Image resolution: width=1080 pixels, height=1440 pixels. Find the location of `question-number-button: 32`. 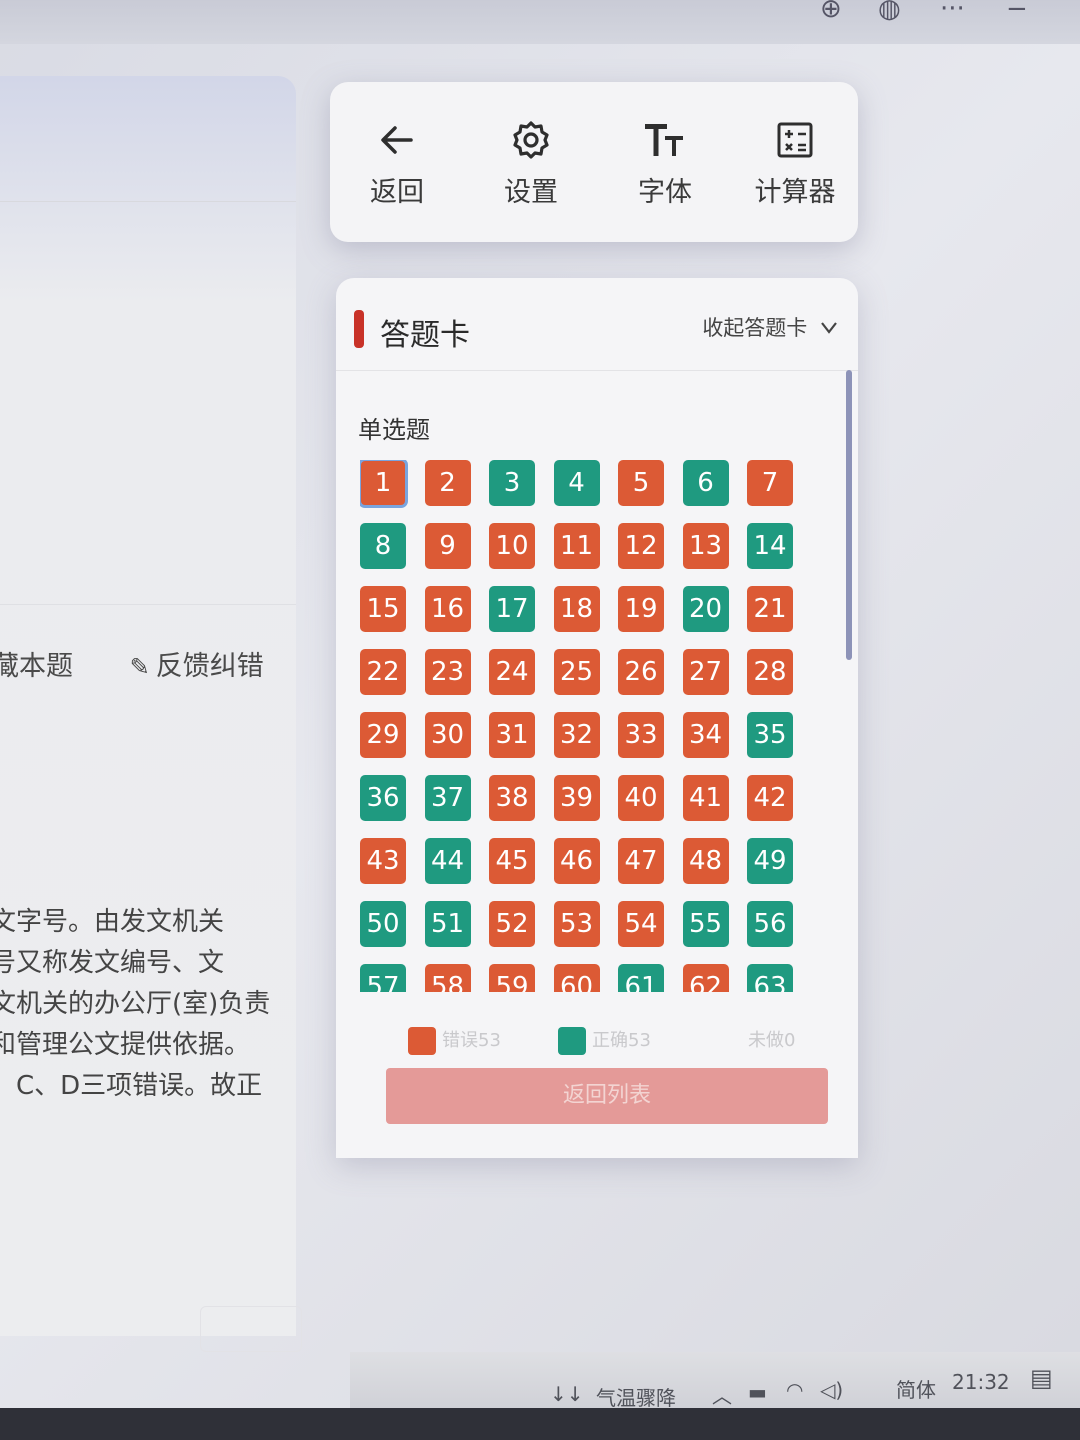

question-number-button: 32 is located at coordinates (576, 735).